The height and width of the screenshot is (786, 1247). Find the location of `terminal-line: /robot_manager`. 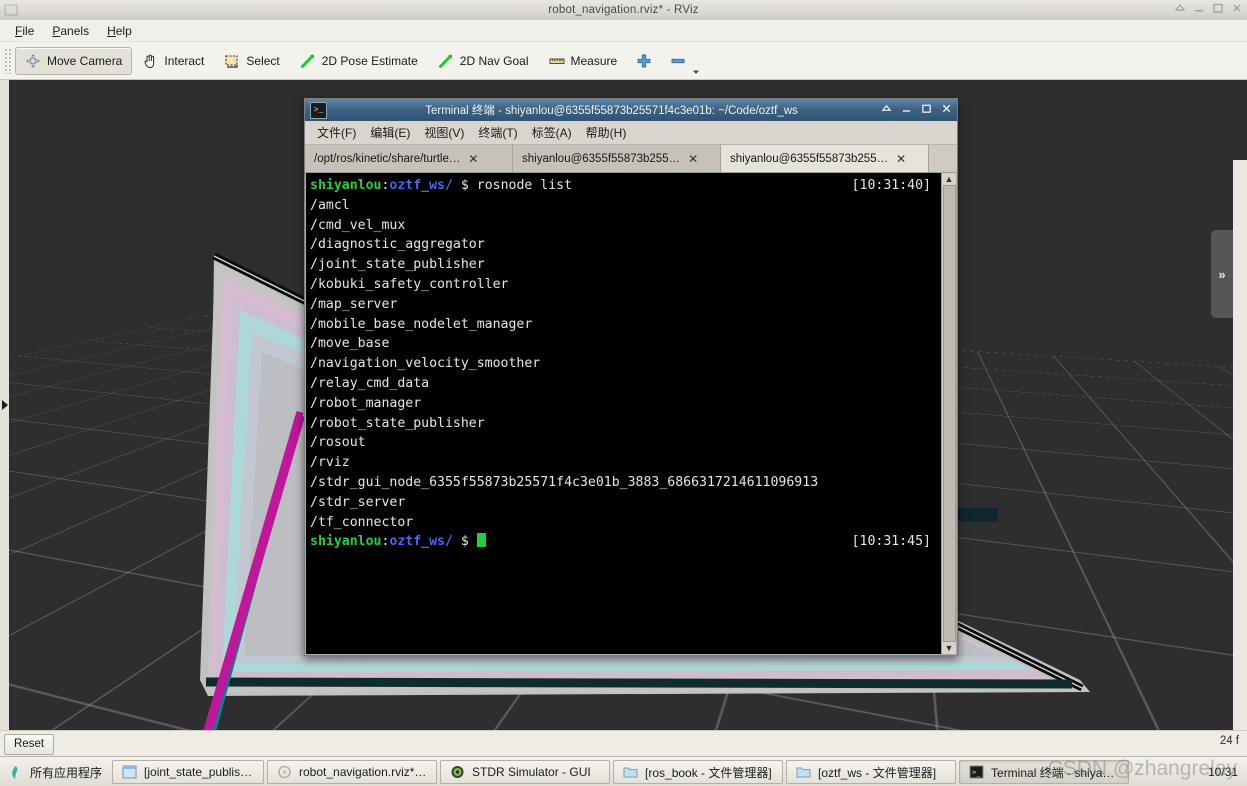

terminal-line: /robot_manager is located at coordinates (623, 404).